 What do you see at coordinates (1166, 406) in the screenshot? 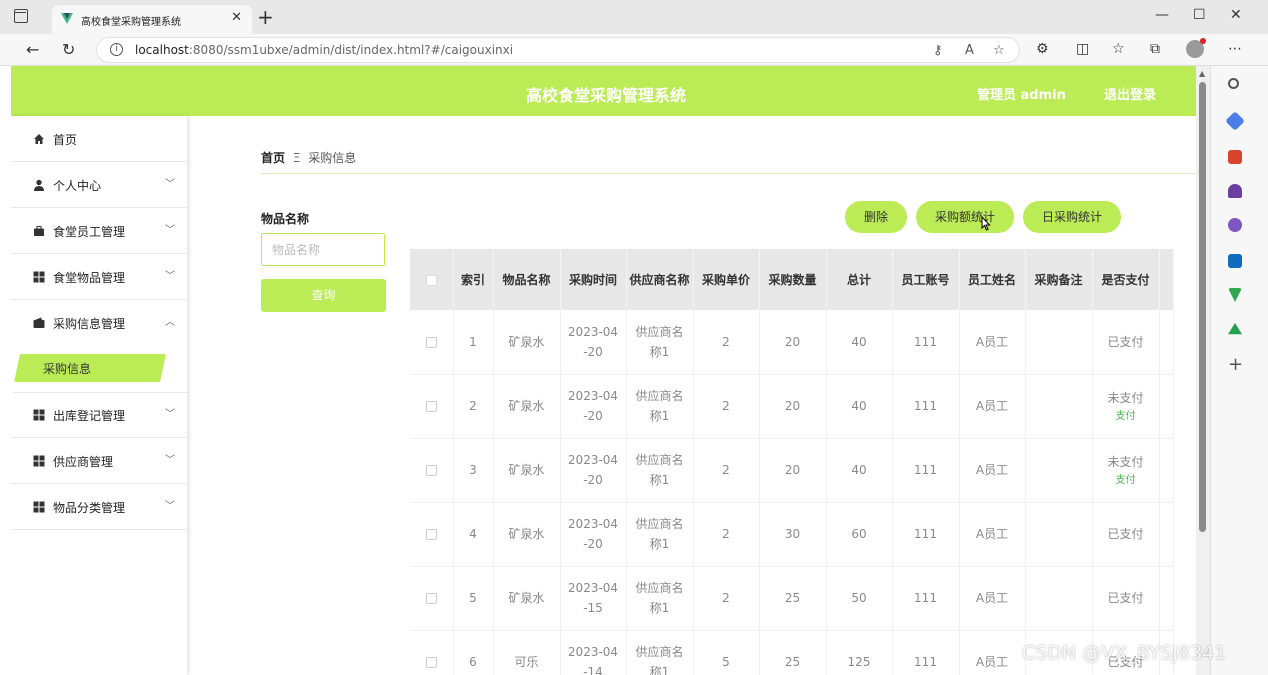
I see `overflow-cell` at bounding box center [1166, 406].